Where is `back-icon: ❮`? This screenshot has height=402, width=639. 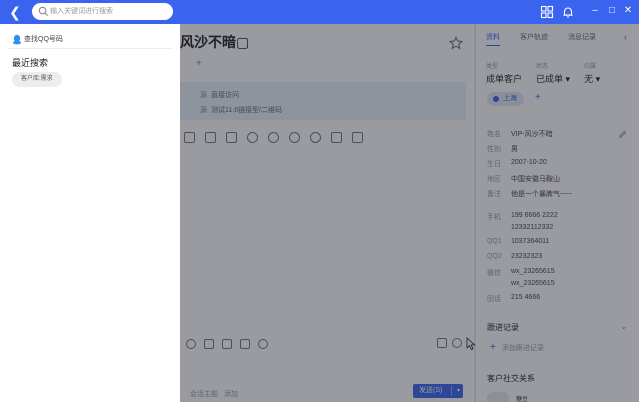 back-icon: ❮ is located at coordinates (15, 12).